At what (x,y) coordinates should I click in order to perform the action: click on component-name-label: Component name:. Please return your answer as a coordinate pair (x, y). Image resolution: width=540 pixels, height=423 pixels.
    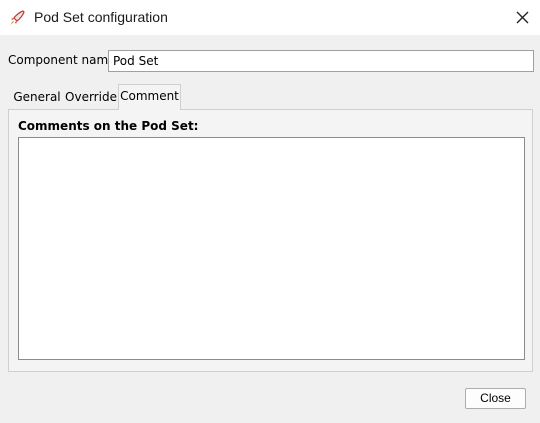
    Looking at the image, I should click on (64, 60).